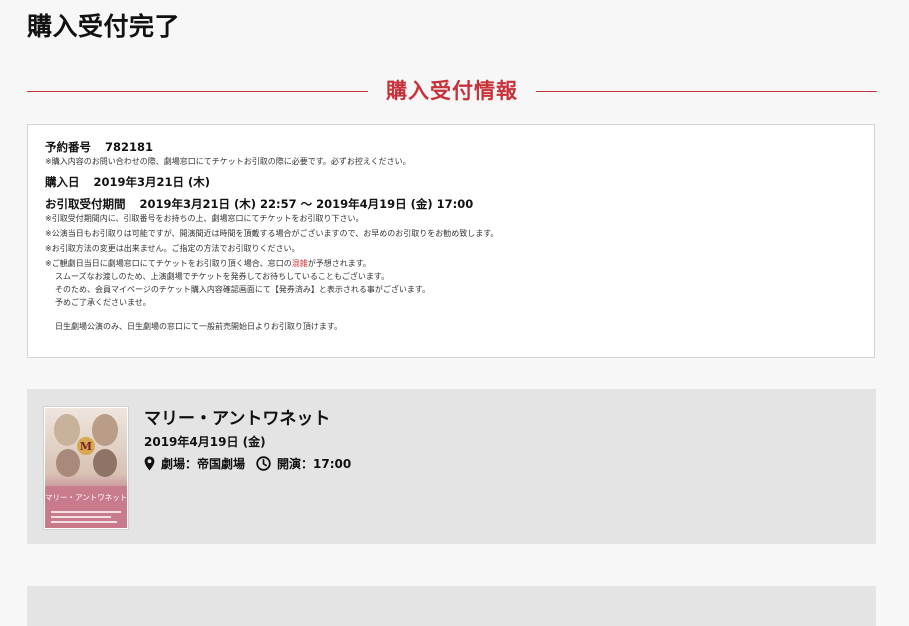 The width and height of the screenshot is (909, 626). Describe the element at coordinates (299, 263) in the screenshot. I see `congestion-highlight: 混雑` at that location.